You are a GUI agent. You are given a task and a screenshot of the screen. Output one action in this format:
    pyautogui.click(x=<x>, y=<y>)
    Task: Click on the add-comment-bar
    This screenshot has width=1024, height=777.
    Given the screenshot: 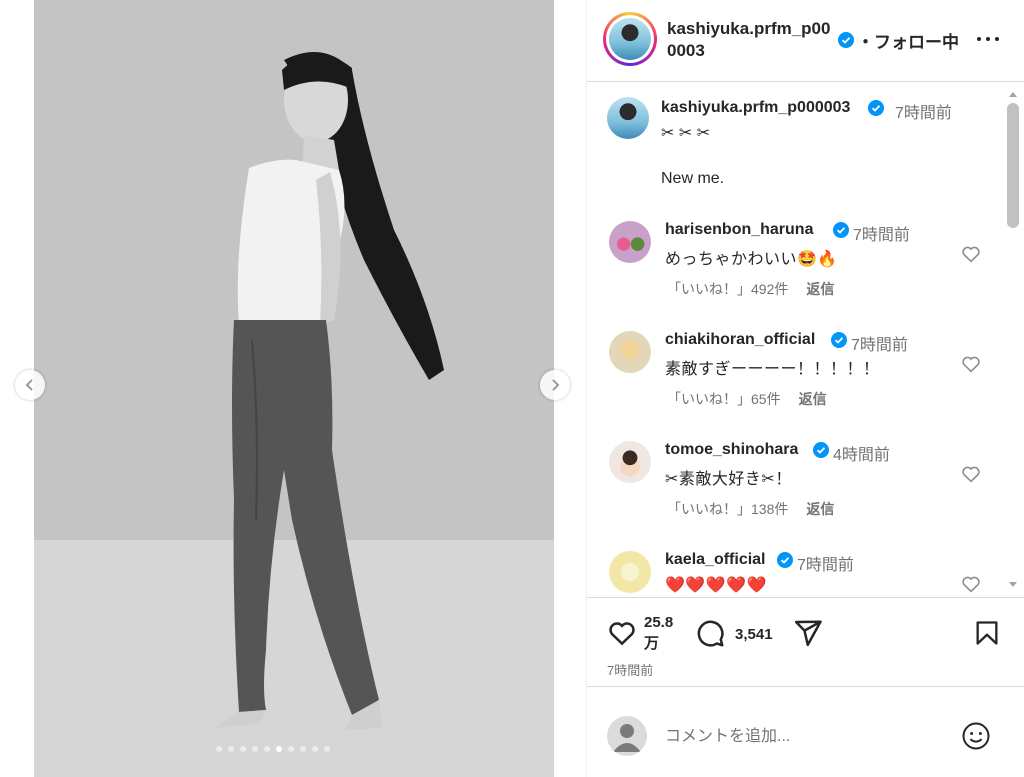 What is the action you would take?
    pyautogui.click(x=805, y=732)
    